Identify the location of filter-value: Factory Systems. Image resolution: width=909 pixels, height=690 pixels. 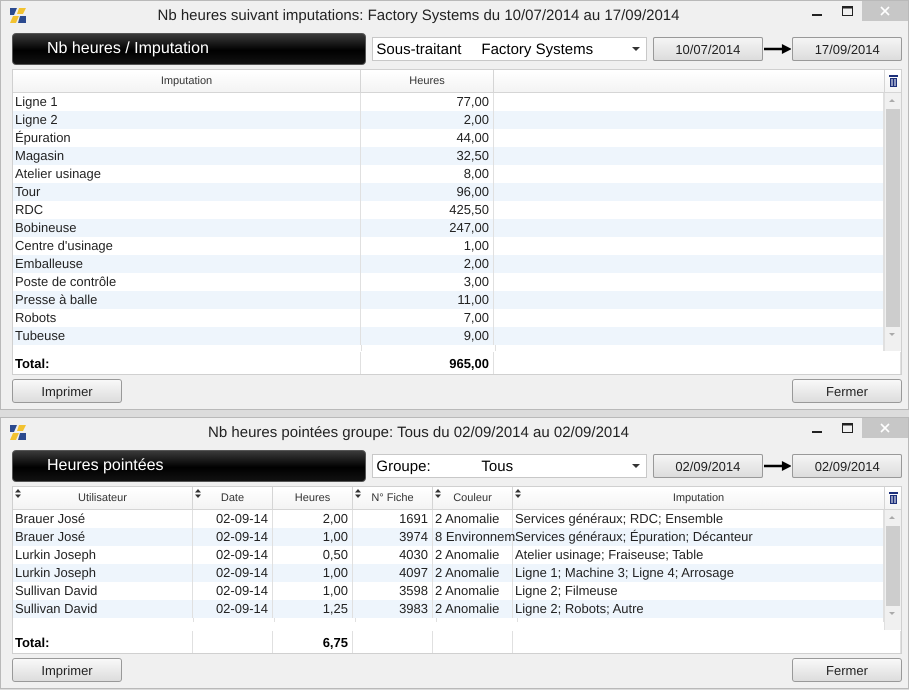
(537, 49).